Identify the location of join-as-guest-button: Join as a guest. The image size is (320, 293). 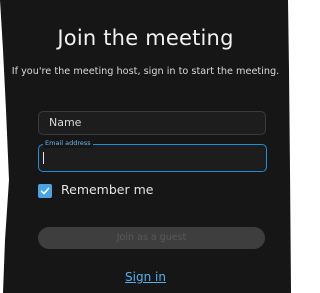
(151, 238).